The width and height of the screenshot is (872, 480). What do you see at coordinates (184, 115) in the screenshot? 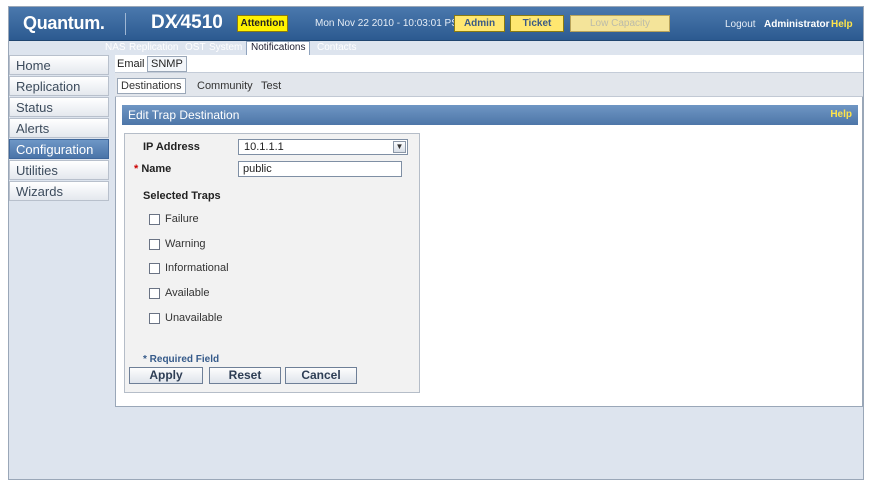
I see `panel-title: Edit Trap Destination` at bounding box center [184, 115].